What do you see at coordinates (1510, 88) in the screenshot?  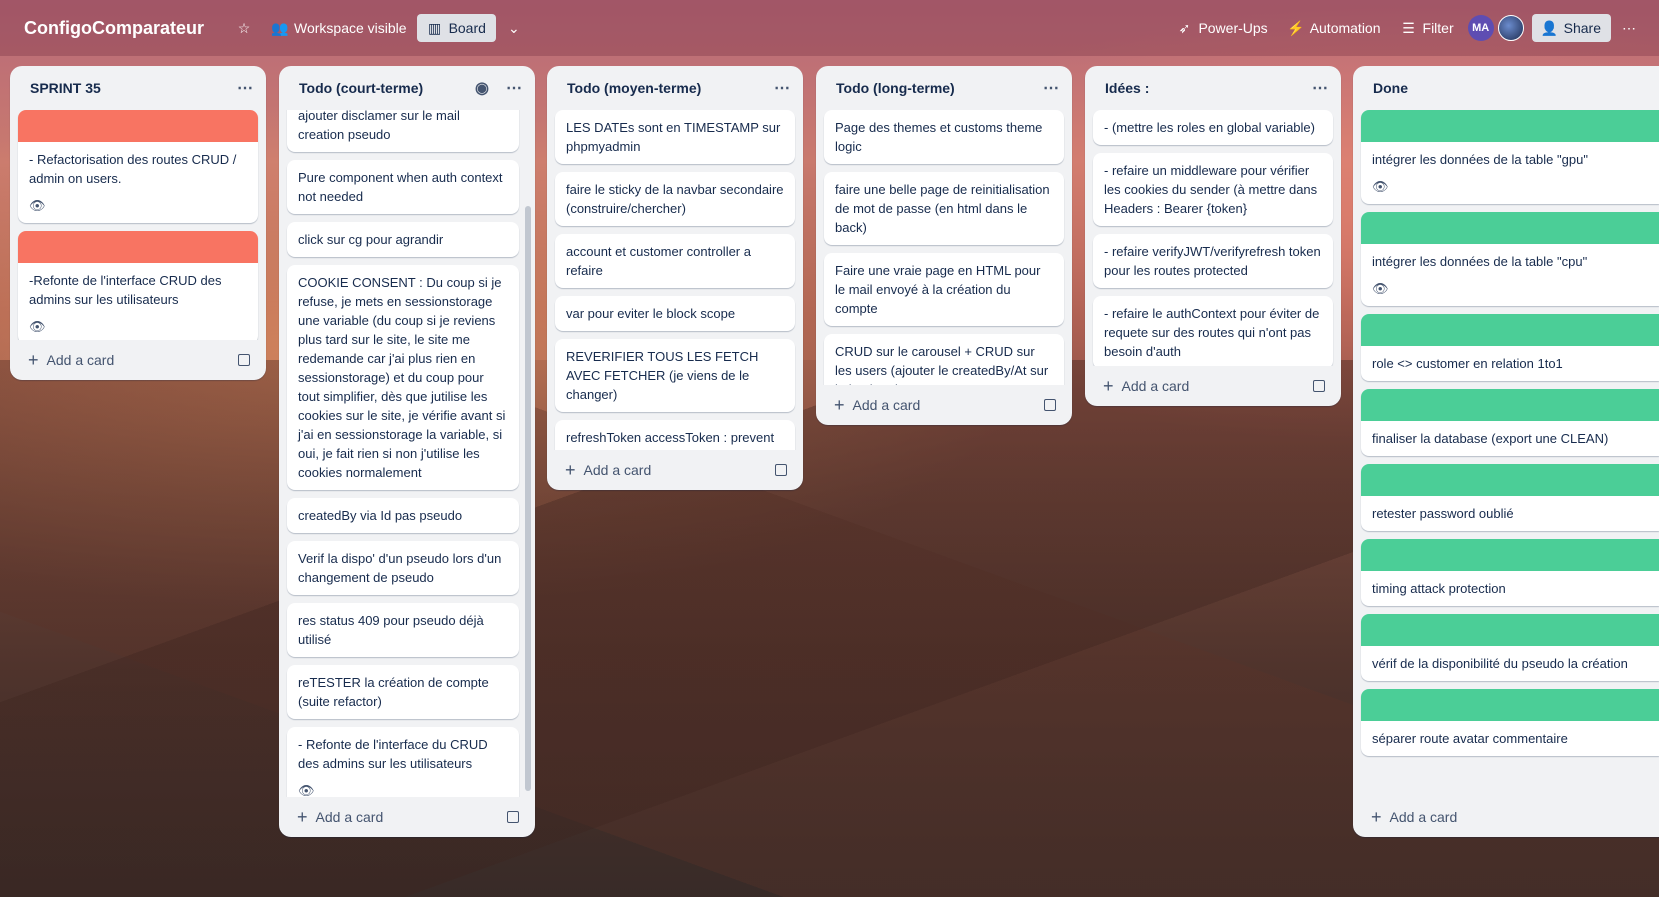 I see `list-title: Done` at bounding box center [1510, 88].